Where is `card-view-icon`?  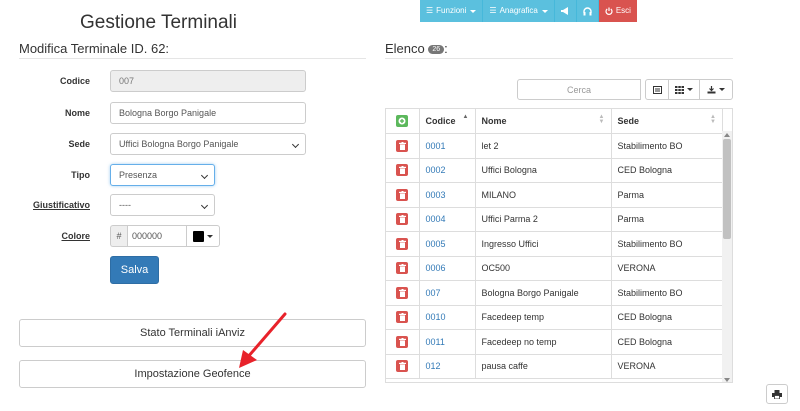 card-view-icon is located at coordinates (657, 89).